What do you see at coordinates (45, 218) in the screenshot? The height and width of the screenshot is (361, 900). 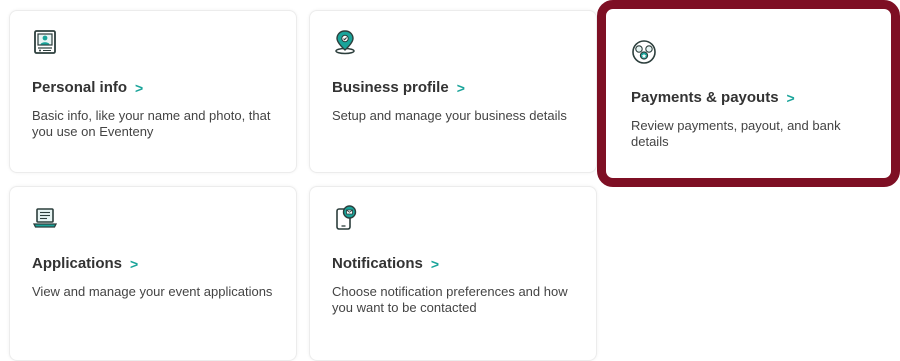 I see `laptop-icon` at bounding box center [45, 218].